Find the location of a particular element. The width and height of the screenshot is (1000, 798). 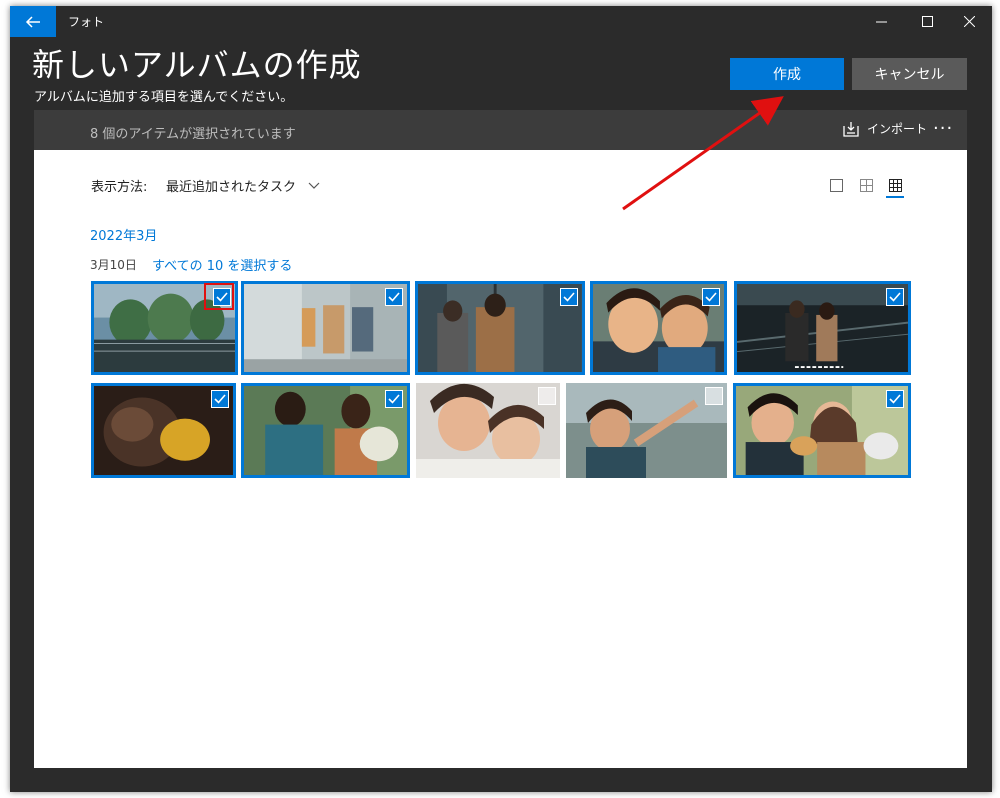

view-small-button is located at coordinates (895, 186).